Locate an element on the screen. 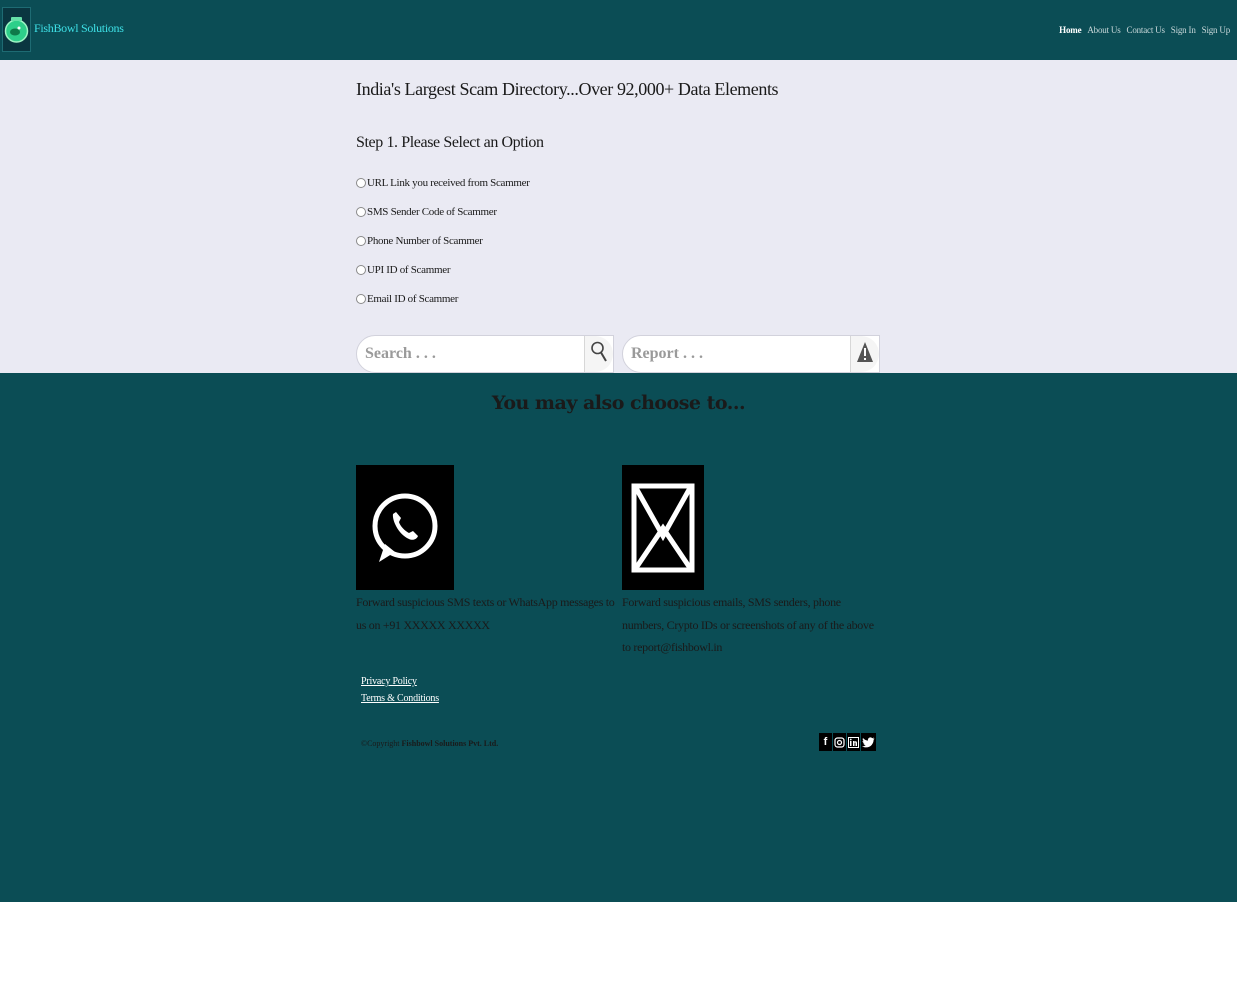 This screenshot has height=1008, width=1237. option-label: URL Link you received from Scammer is located at coordinates (448, 182).